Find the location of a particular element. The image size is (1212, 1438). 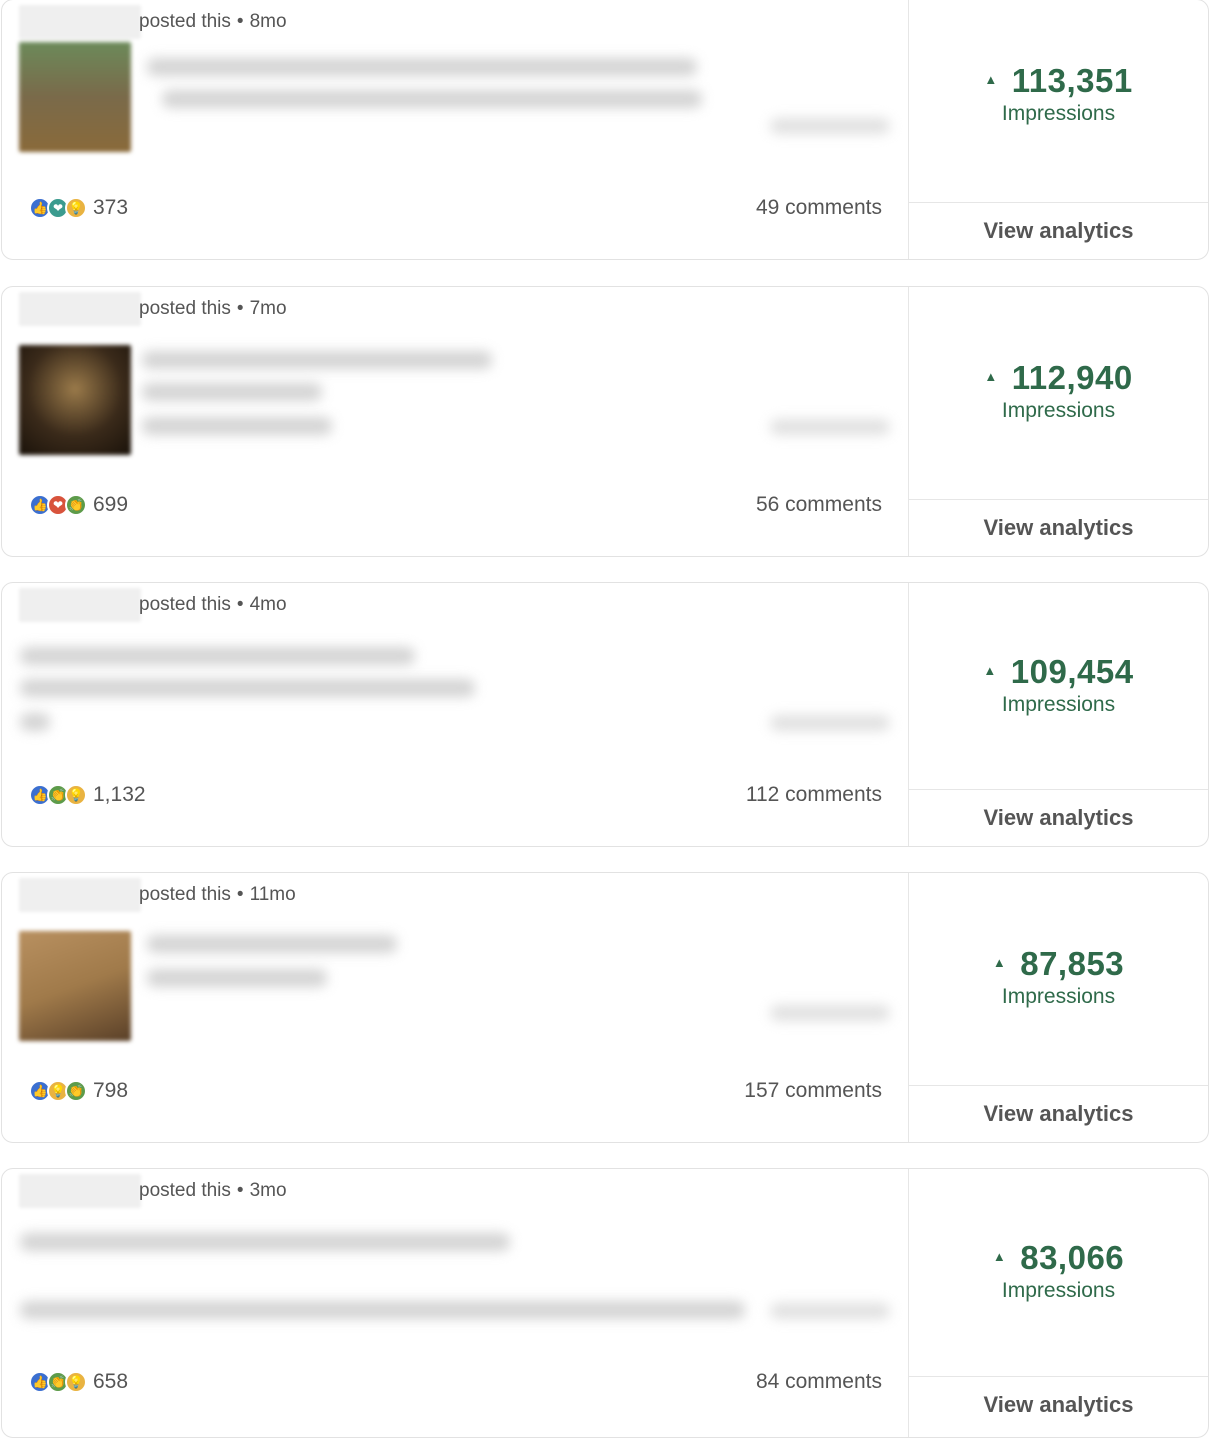

reactions-count: 1,132 is located at coordinates (119, 794).